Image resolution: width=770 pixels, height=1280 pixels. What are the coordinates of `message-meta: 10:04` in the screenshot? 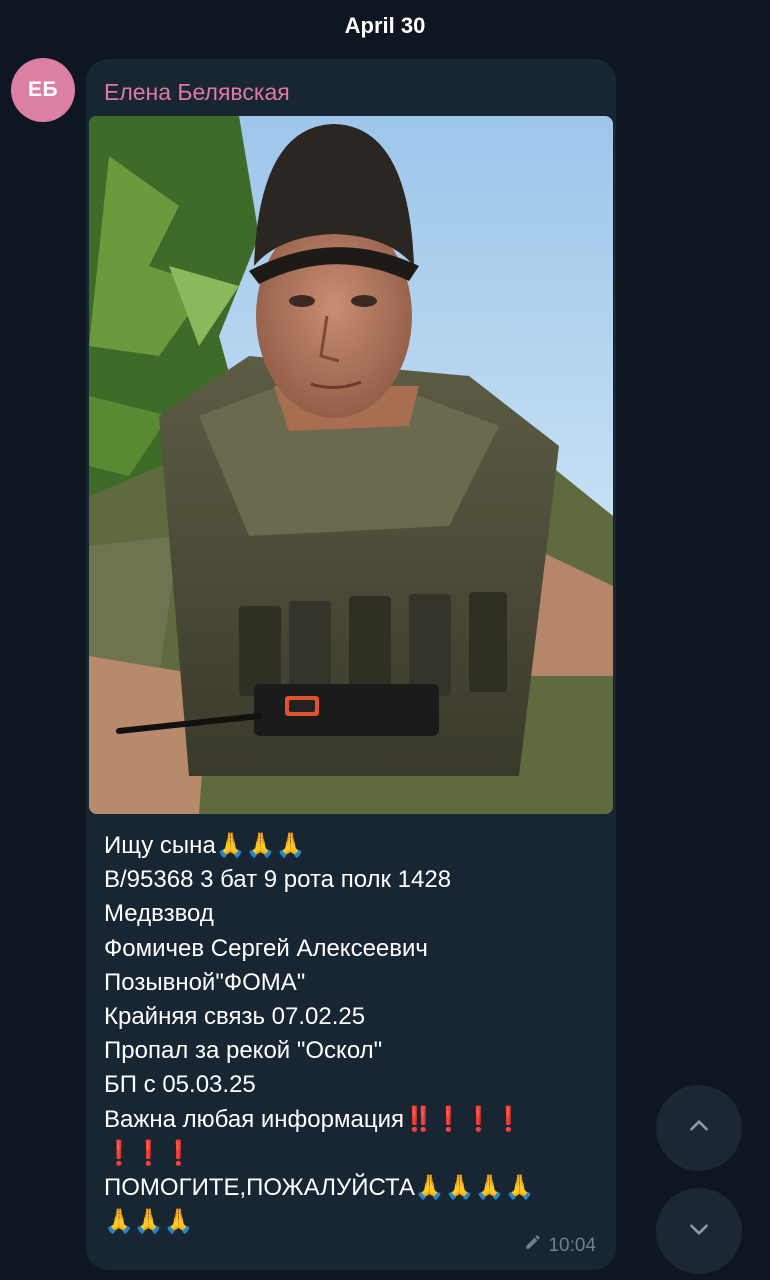 It's located at (560, 1245).